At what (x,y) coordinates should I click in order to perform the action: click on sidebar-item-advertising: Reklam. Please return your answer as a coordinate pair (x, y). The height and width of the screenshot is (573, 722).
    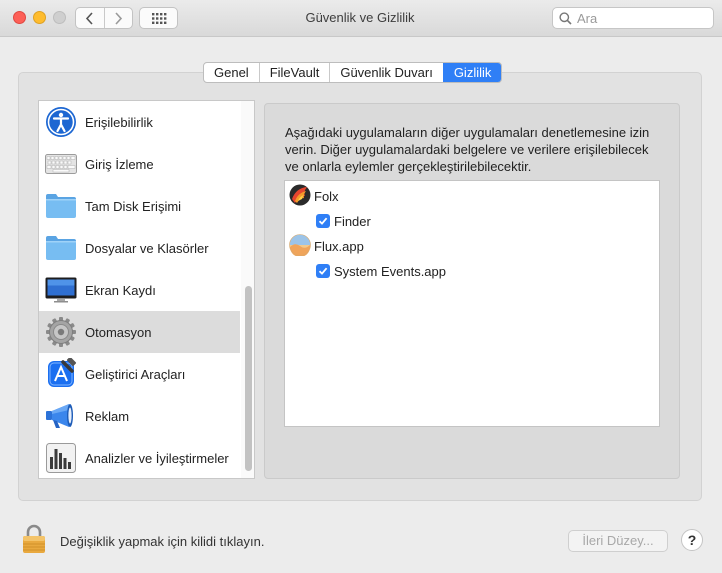
    Looking at the image, I should click on (139, 416).